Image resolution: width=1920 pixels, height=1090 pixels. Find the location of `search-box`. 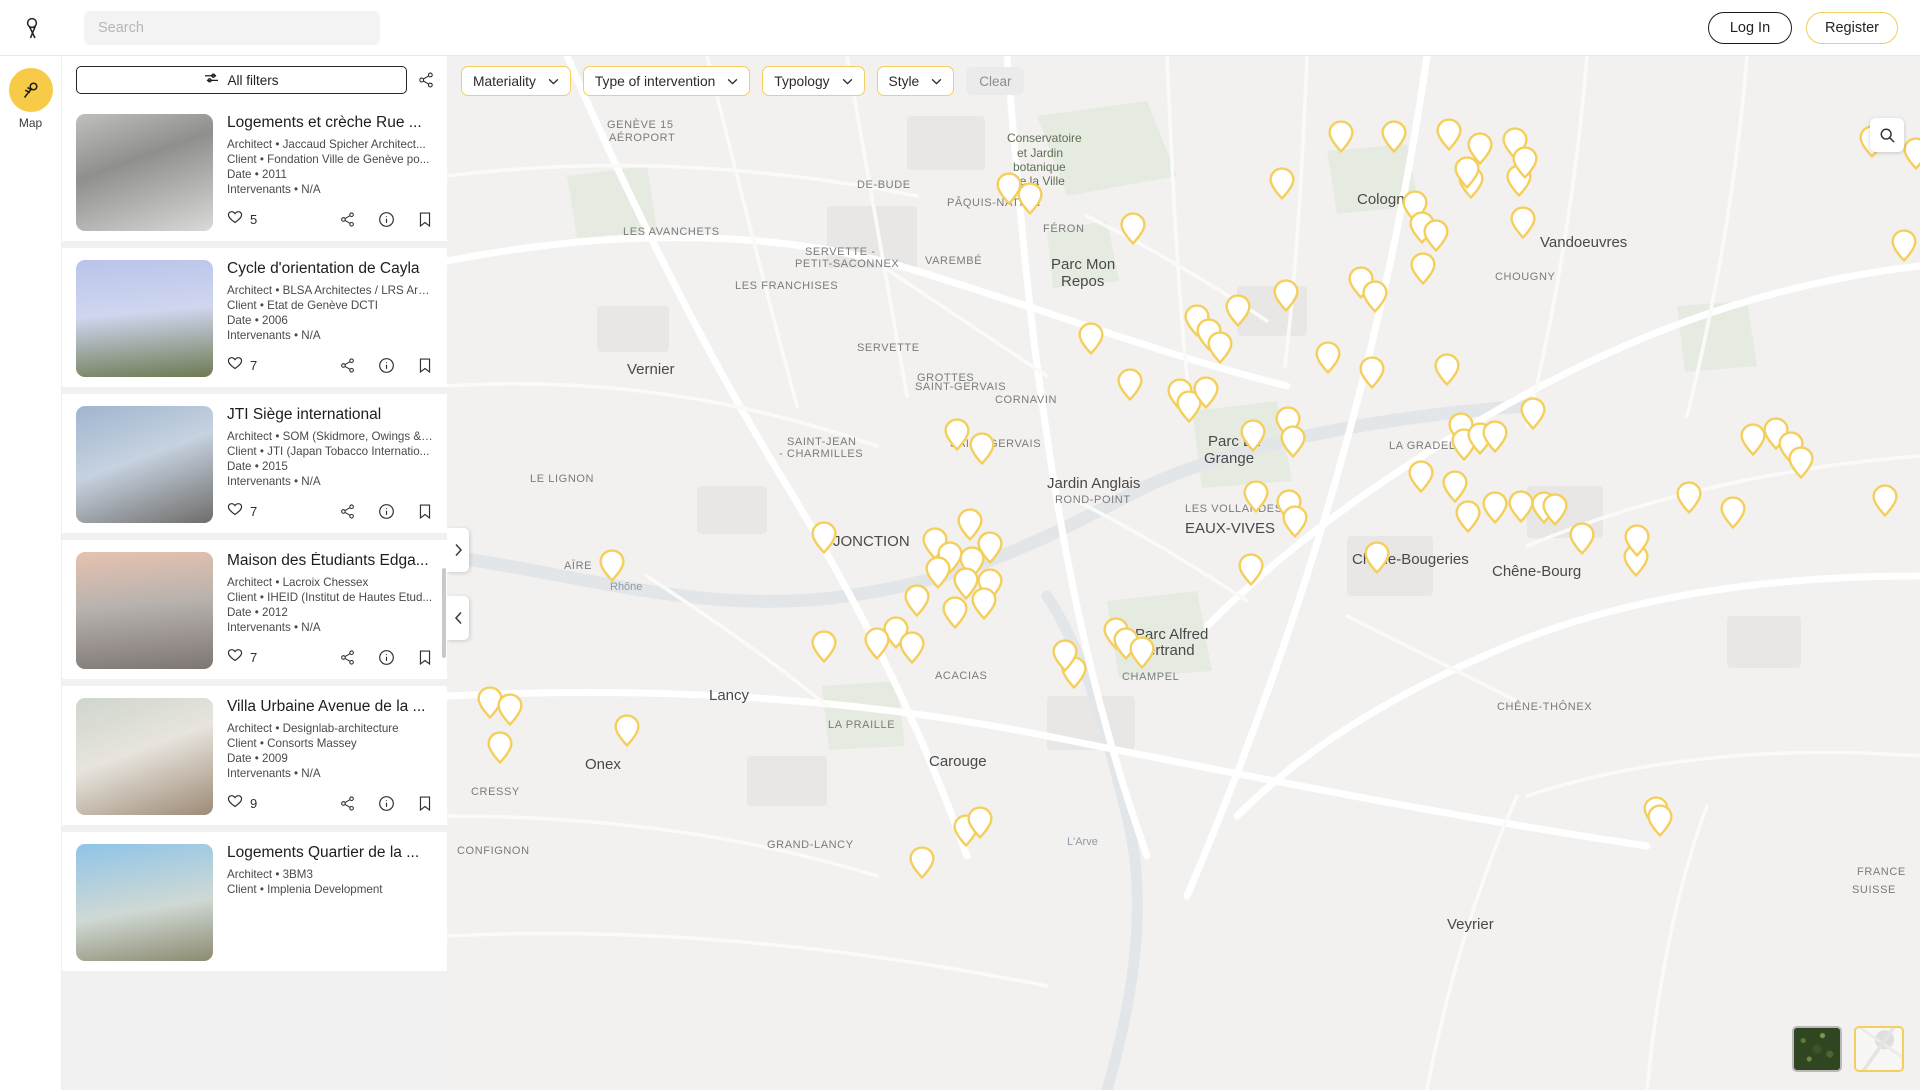

search-box is located at coordinates (232, 27).